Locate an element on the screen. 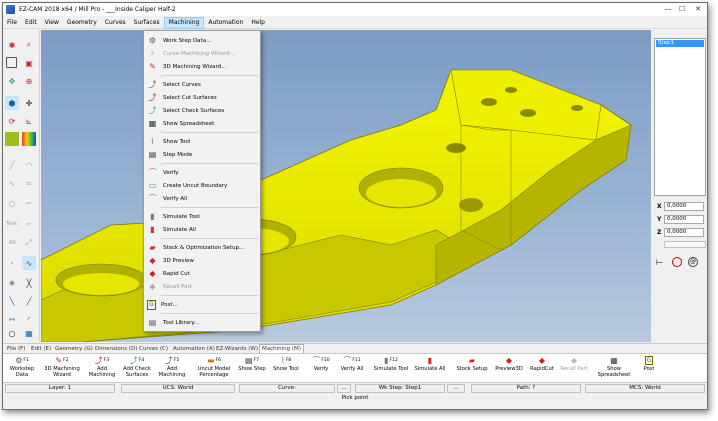 The image size is (718, 421). maximize-button: ☐ is located at coordinates (682, 9).